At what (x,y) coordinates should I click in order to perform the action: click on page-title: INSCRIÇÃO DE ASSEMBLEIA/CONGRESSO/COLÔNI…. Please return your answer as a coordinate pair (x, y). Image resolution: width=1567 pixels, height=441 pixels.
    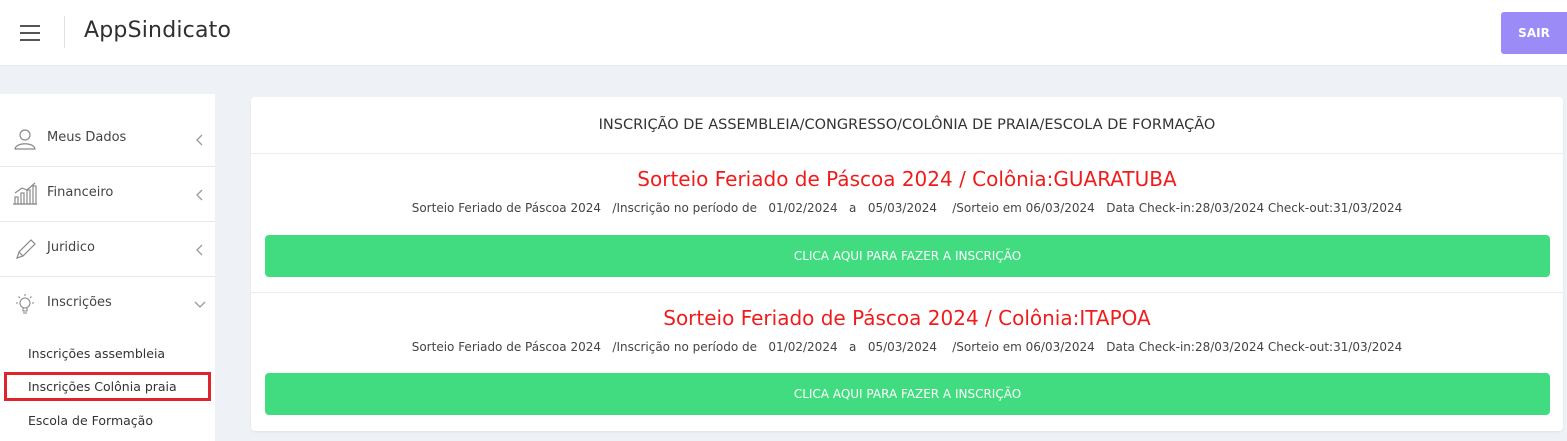
    Looking at the image, I should click on (907, 125).